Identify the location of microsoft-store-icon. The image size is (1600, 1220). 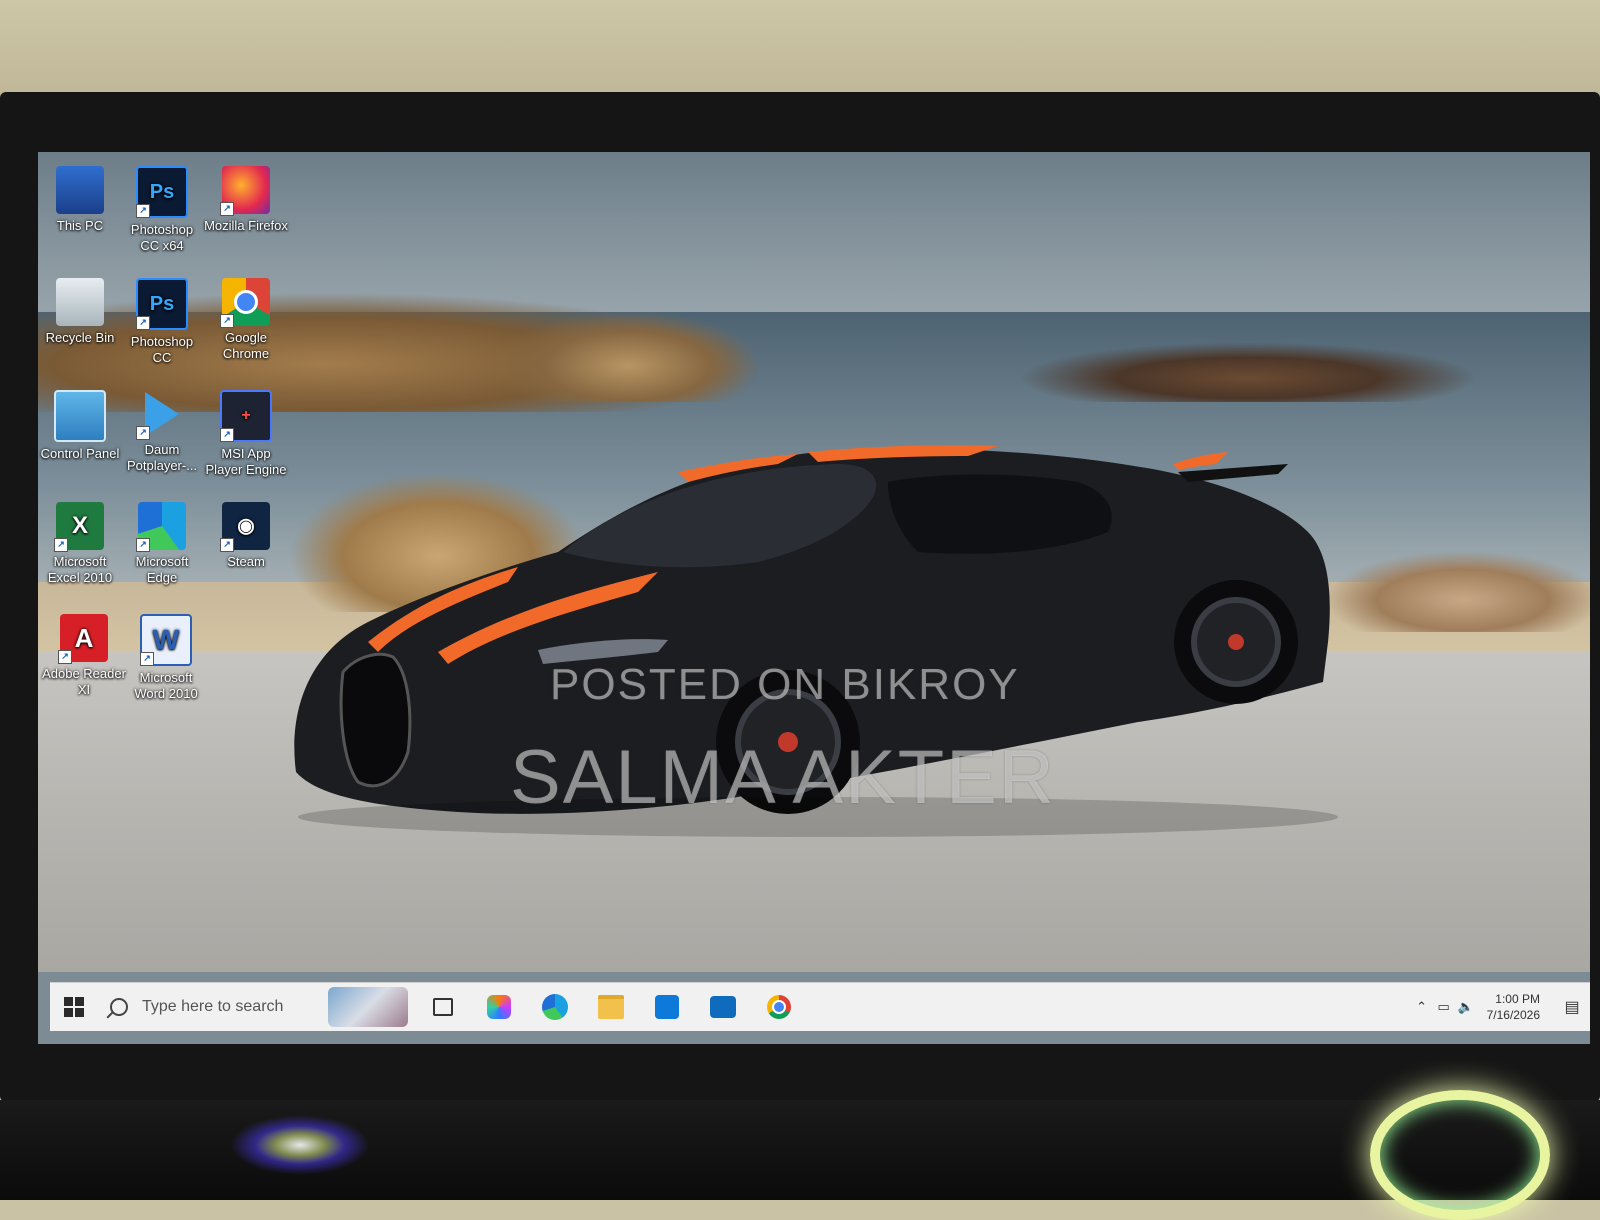
(667, 1007).